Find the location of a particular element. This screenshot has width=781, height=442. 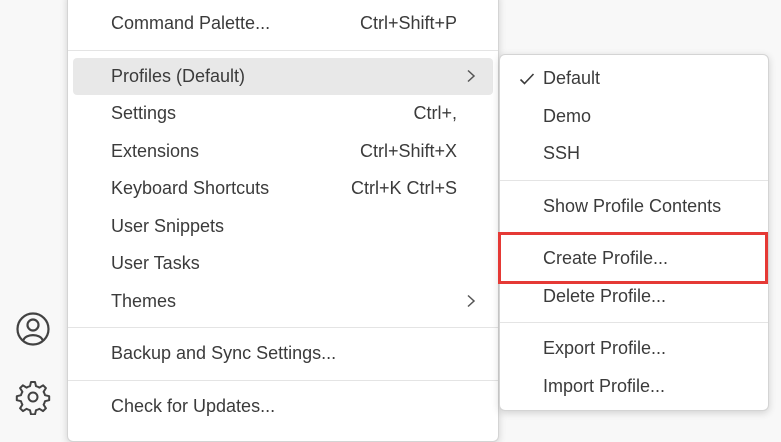

menu-item-command-palette: Command Palette... Ctrl+Shift+P is located at coordinates (283, 24).